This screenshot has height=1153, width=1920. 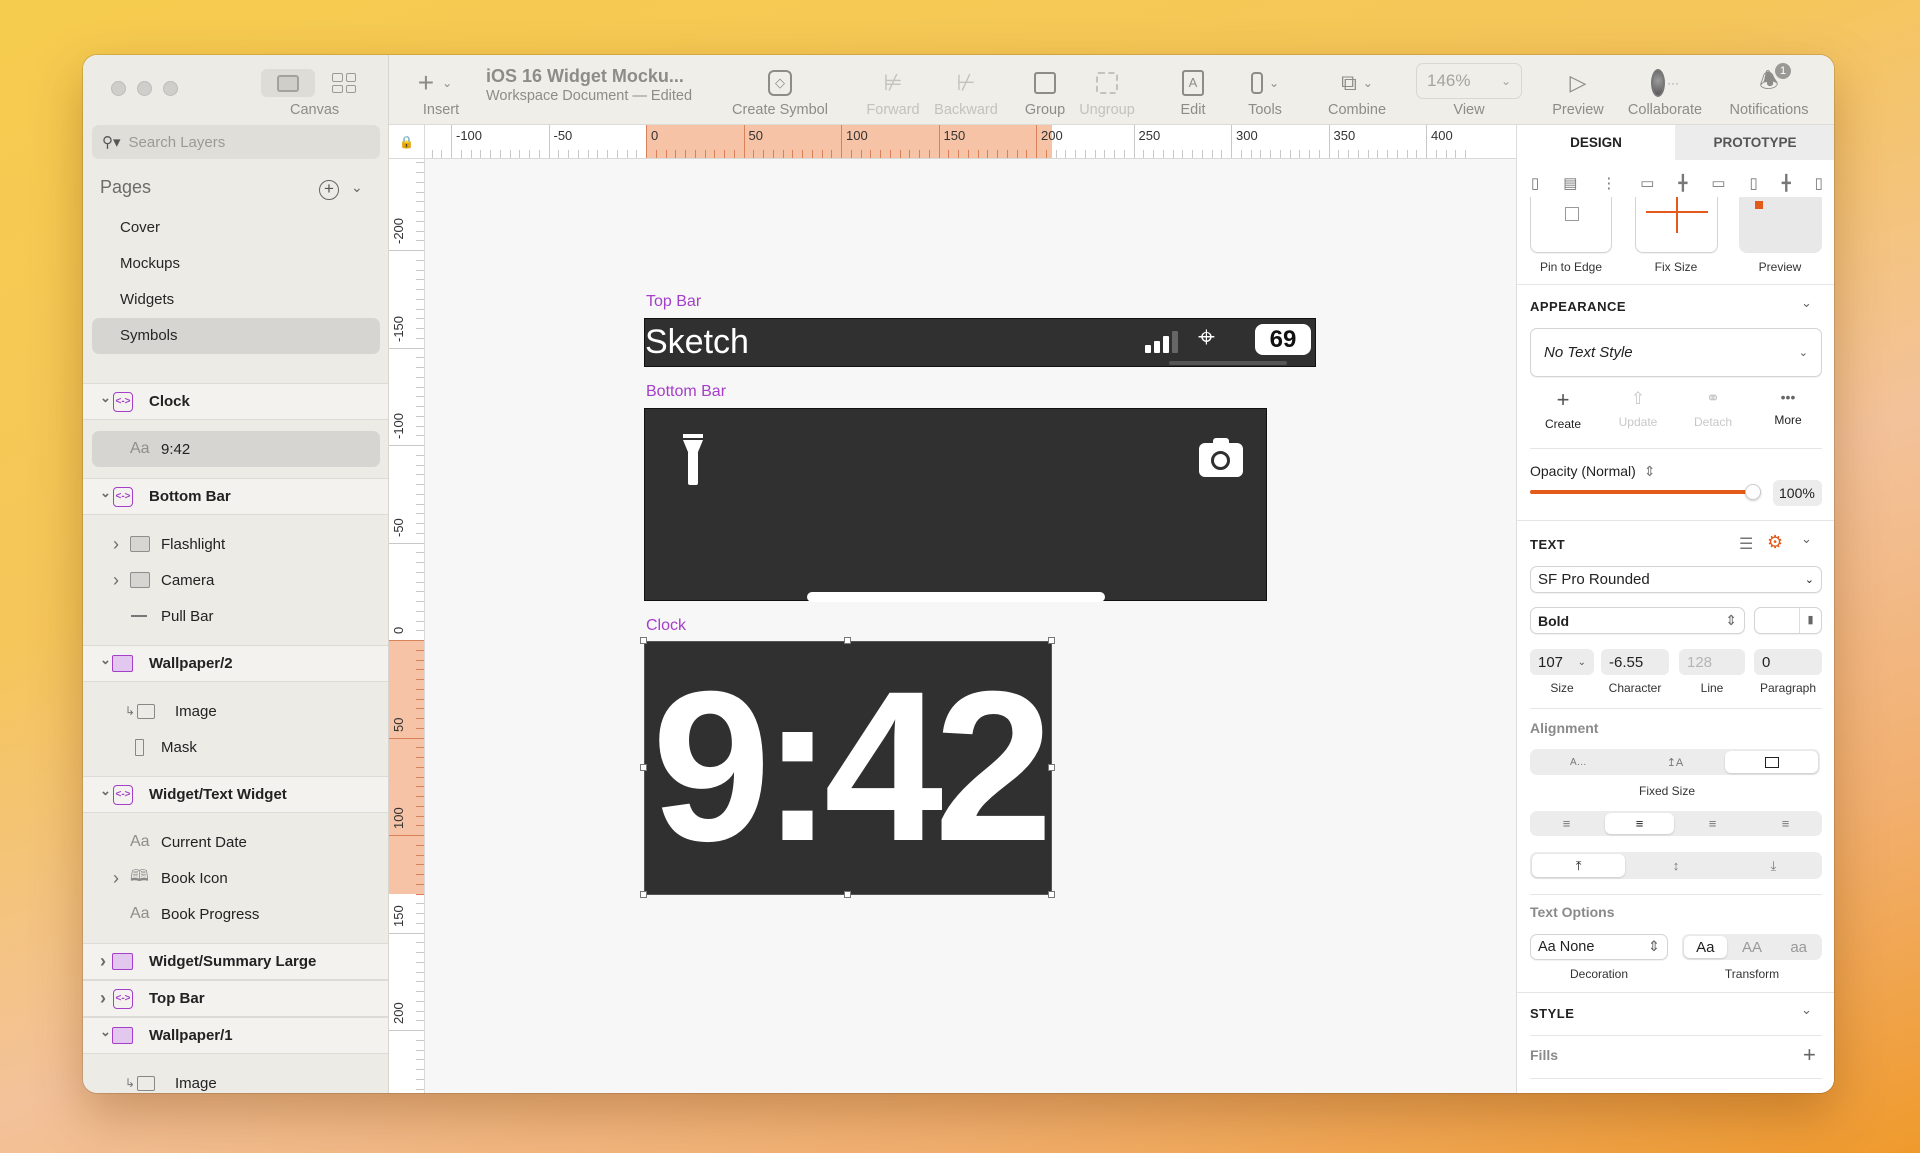 What do you see at coordinates (235, 1079) in the screenshot?
I see `layer-row: ↳ Image` at bounding box center [235, 1079].